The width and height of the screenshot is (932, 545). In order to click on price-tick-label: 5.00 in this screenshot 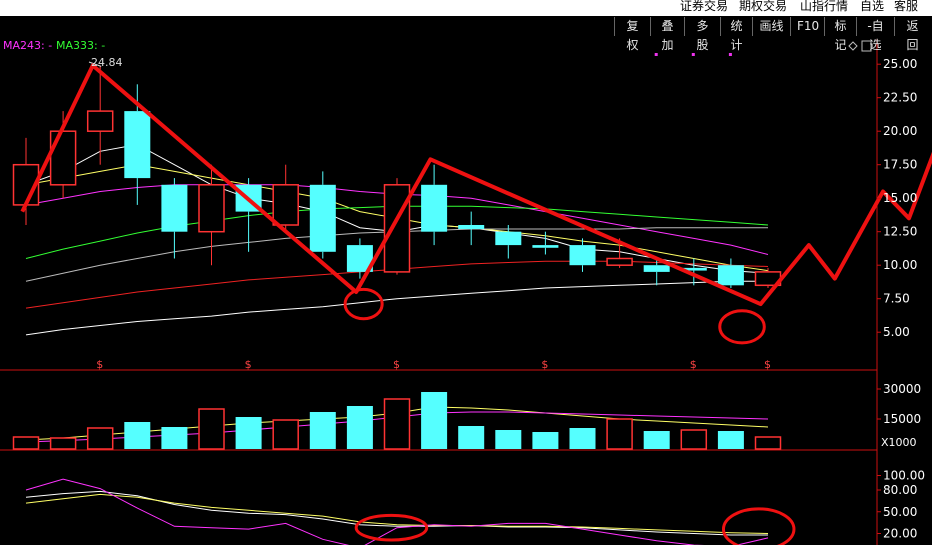, I will do `click(896, 332)`.